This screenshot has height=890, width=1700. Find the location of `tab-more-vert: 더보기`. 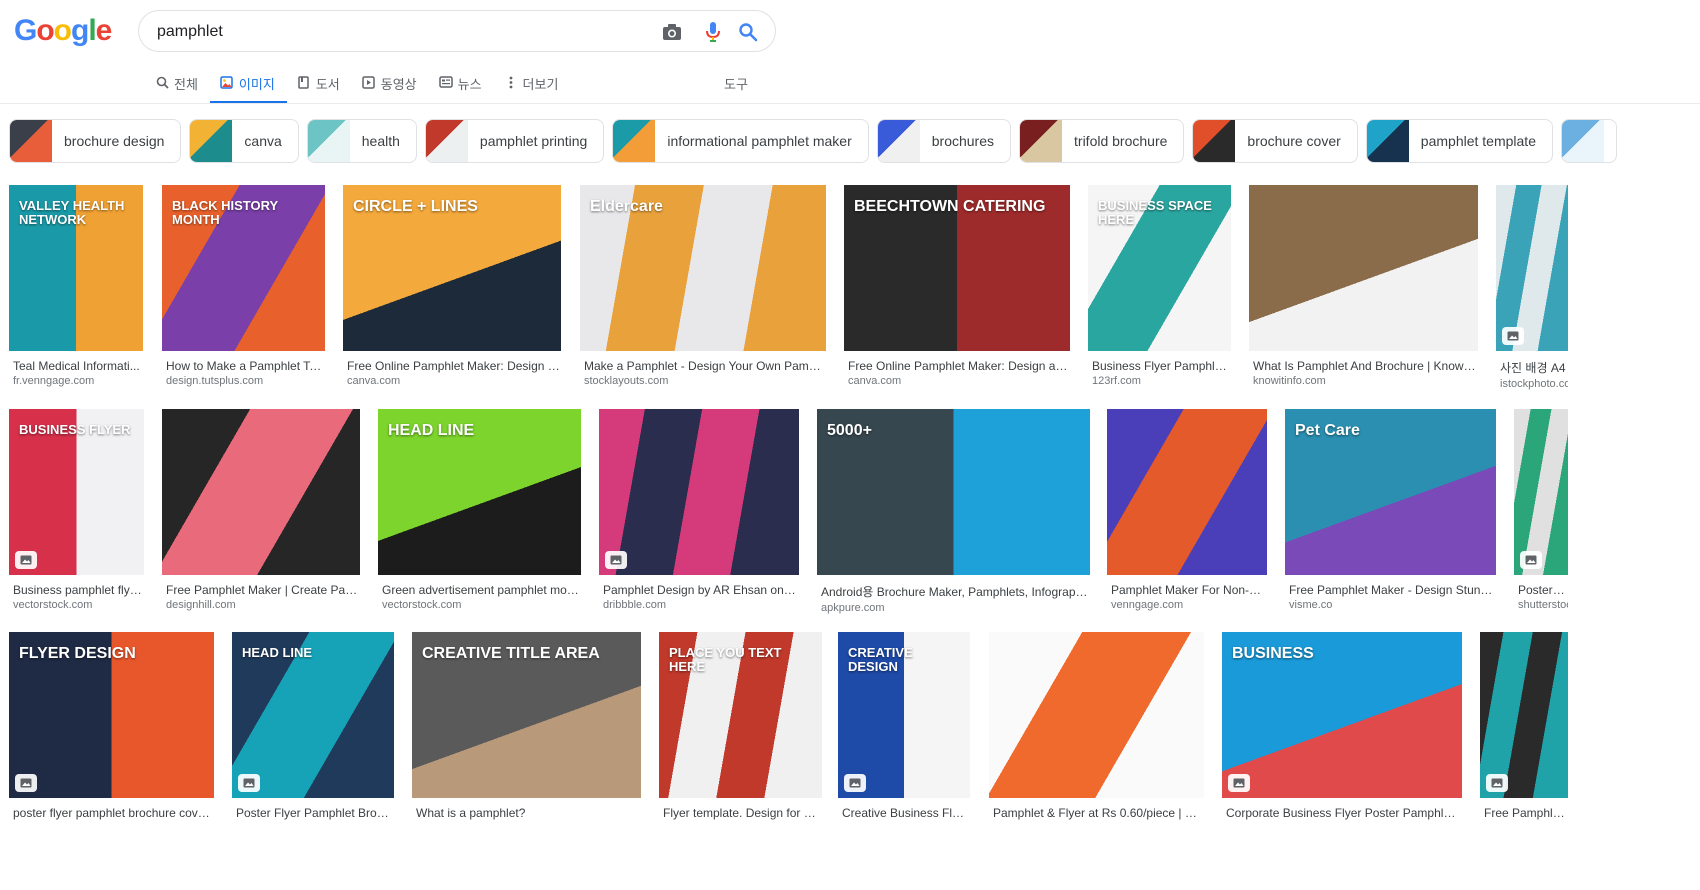

tab-more-vert: 더보기 is located at coordinates (531, 87).